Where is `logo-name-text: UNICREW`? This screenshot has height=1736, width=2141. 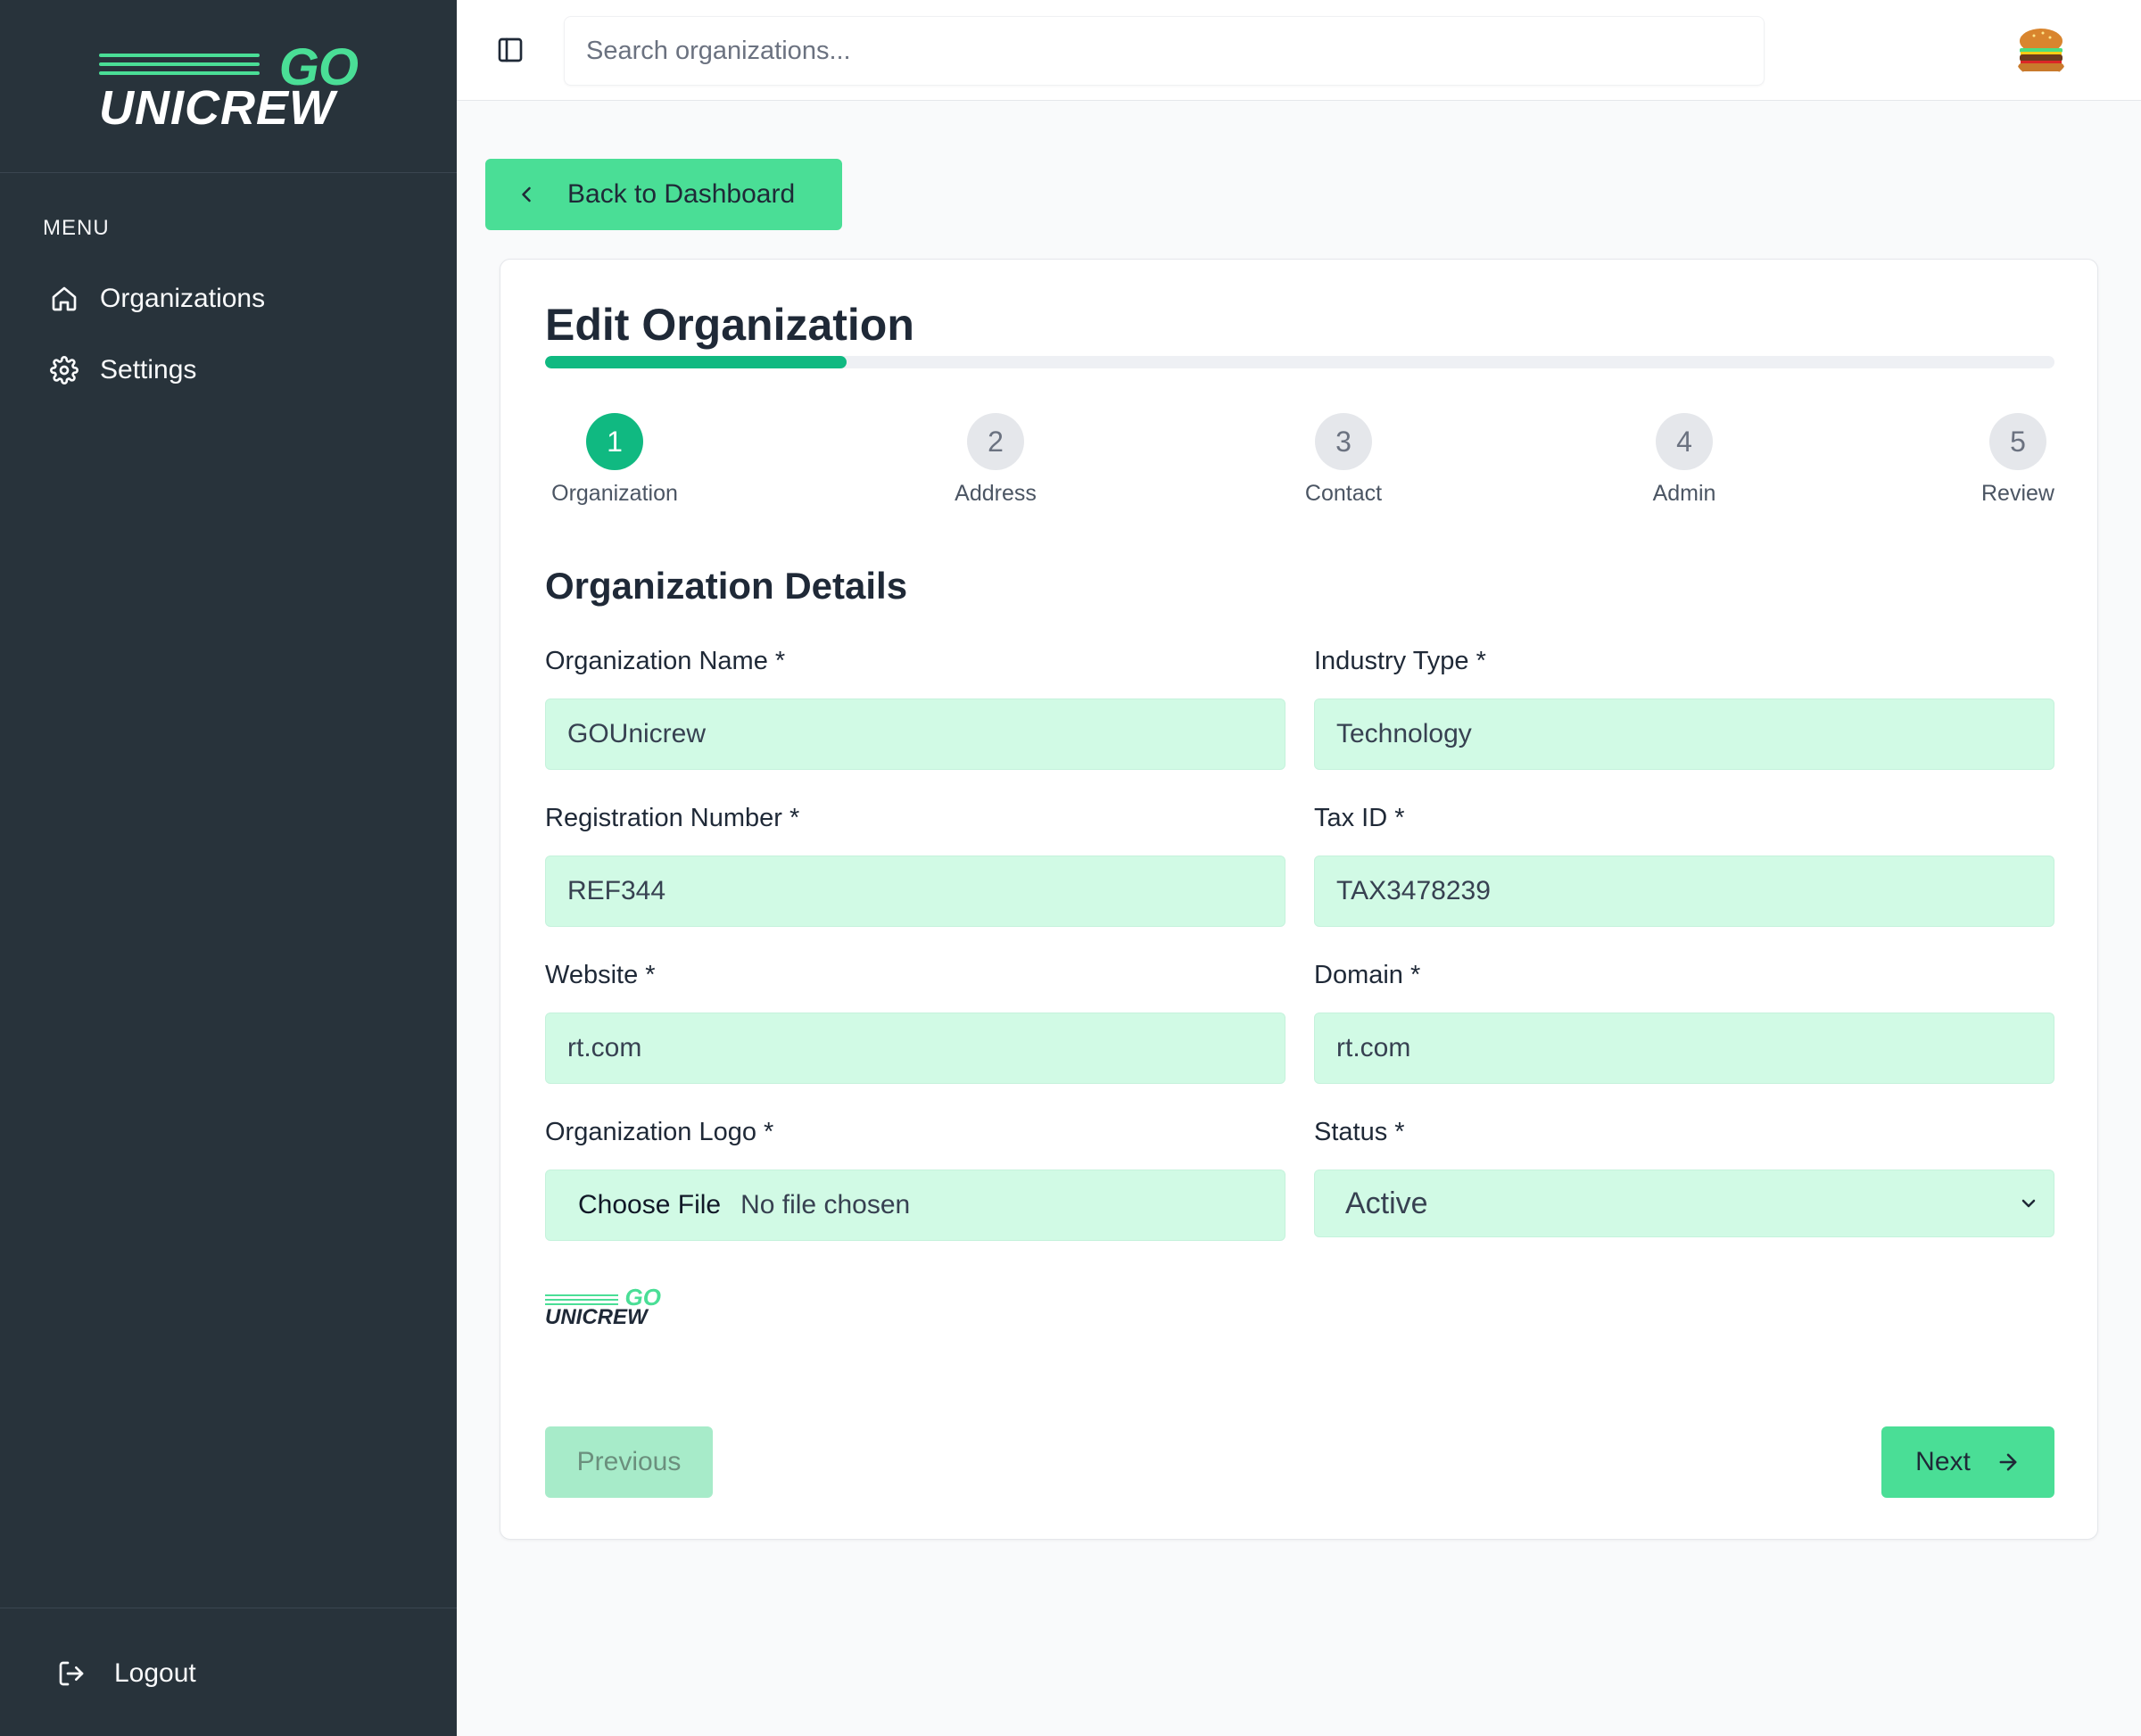 logo-name-text: UNICREW is located at coordinates (217, 107).